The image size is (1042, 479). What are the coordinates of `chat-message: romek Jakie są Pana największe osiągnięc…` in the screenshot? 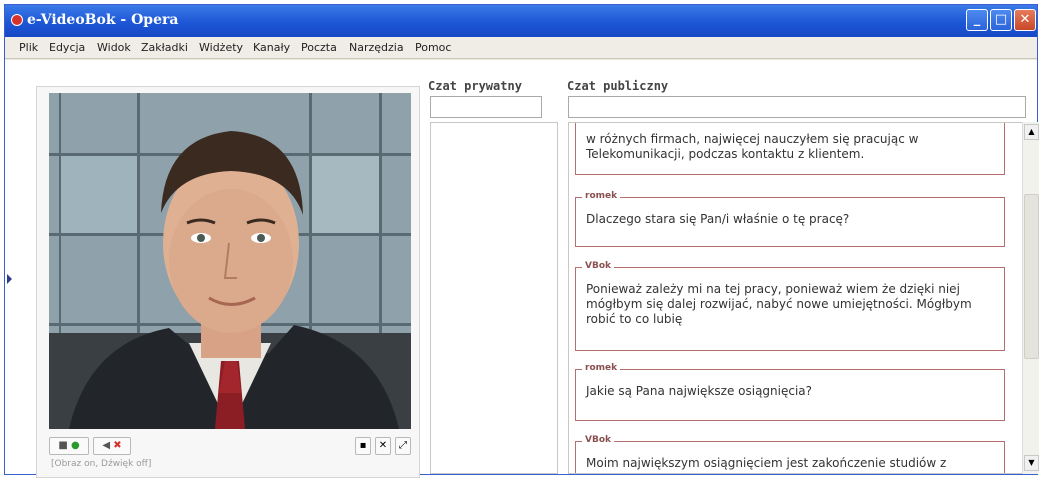 It's located at (790, 392).